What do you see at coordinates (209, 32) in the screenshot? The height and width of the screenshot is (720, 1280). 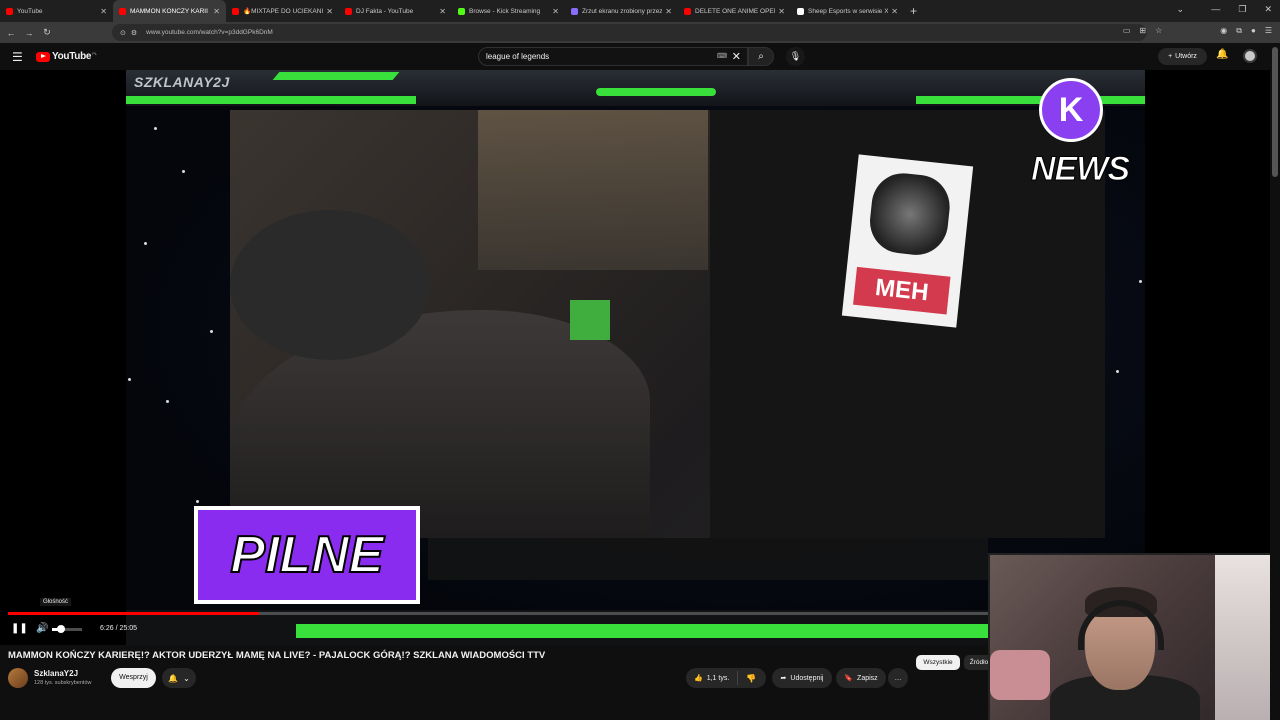 I see `url-text: www.youtube.com/watch?v=p3ddGPk6DnM` at bounding box center [209, 32].